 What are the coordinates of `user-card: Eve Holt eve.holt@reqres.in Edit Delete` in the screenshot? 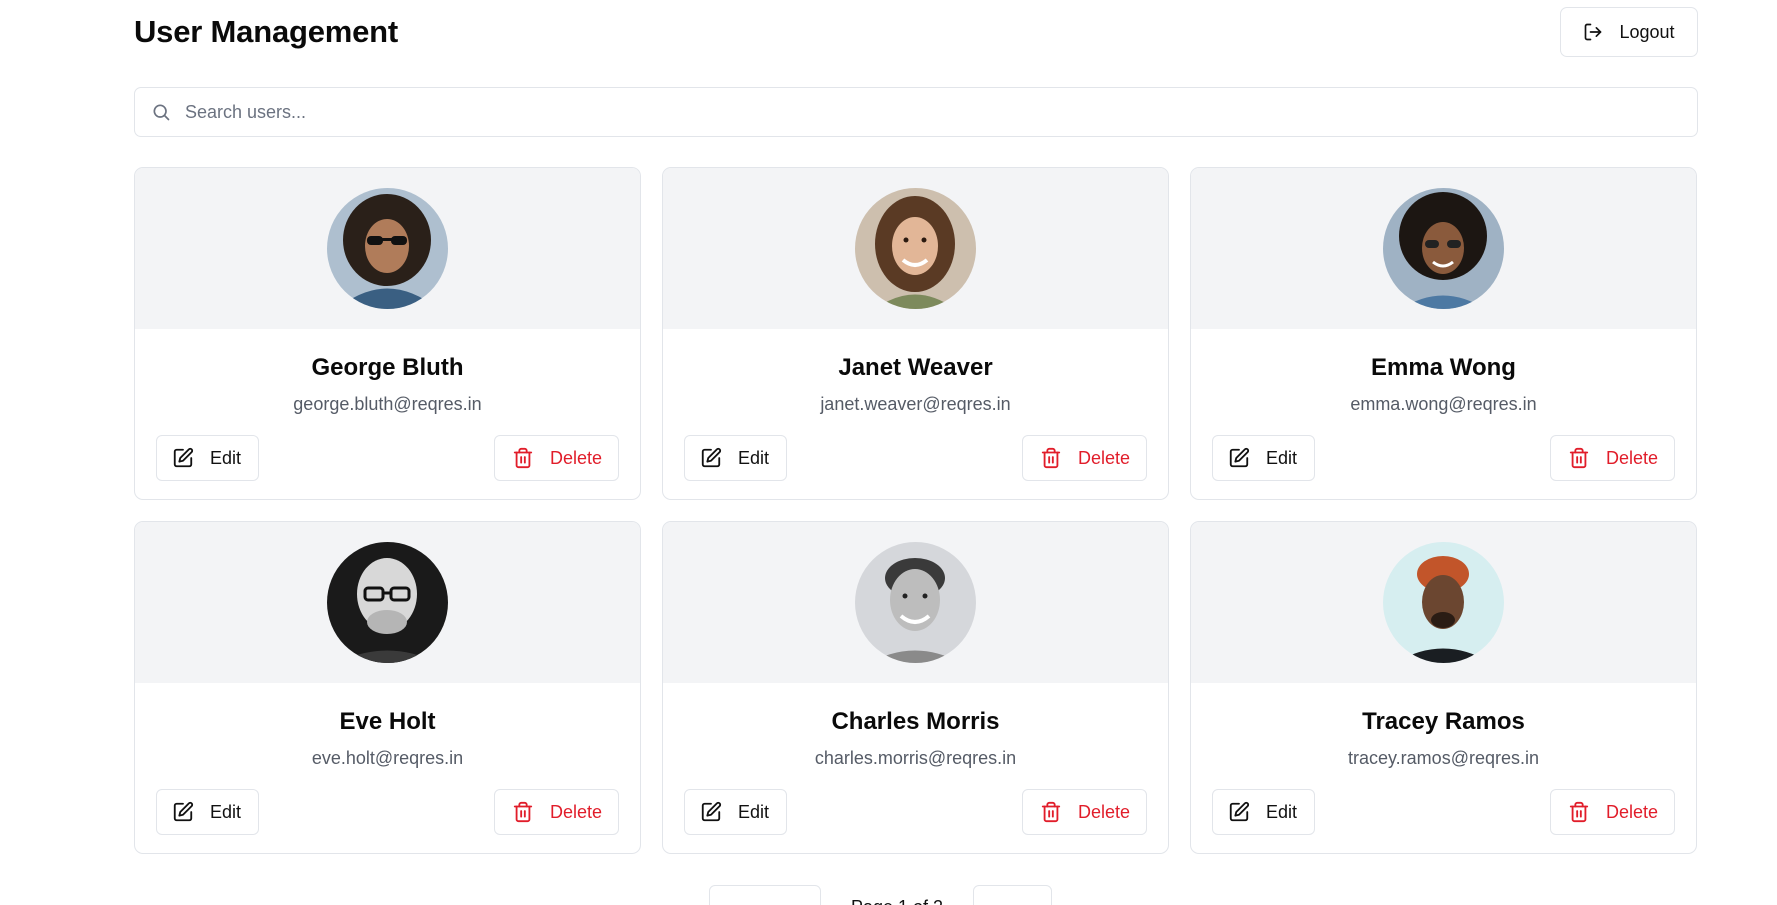 It's located at (387, 687).